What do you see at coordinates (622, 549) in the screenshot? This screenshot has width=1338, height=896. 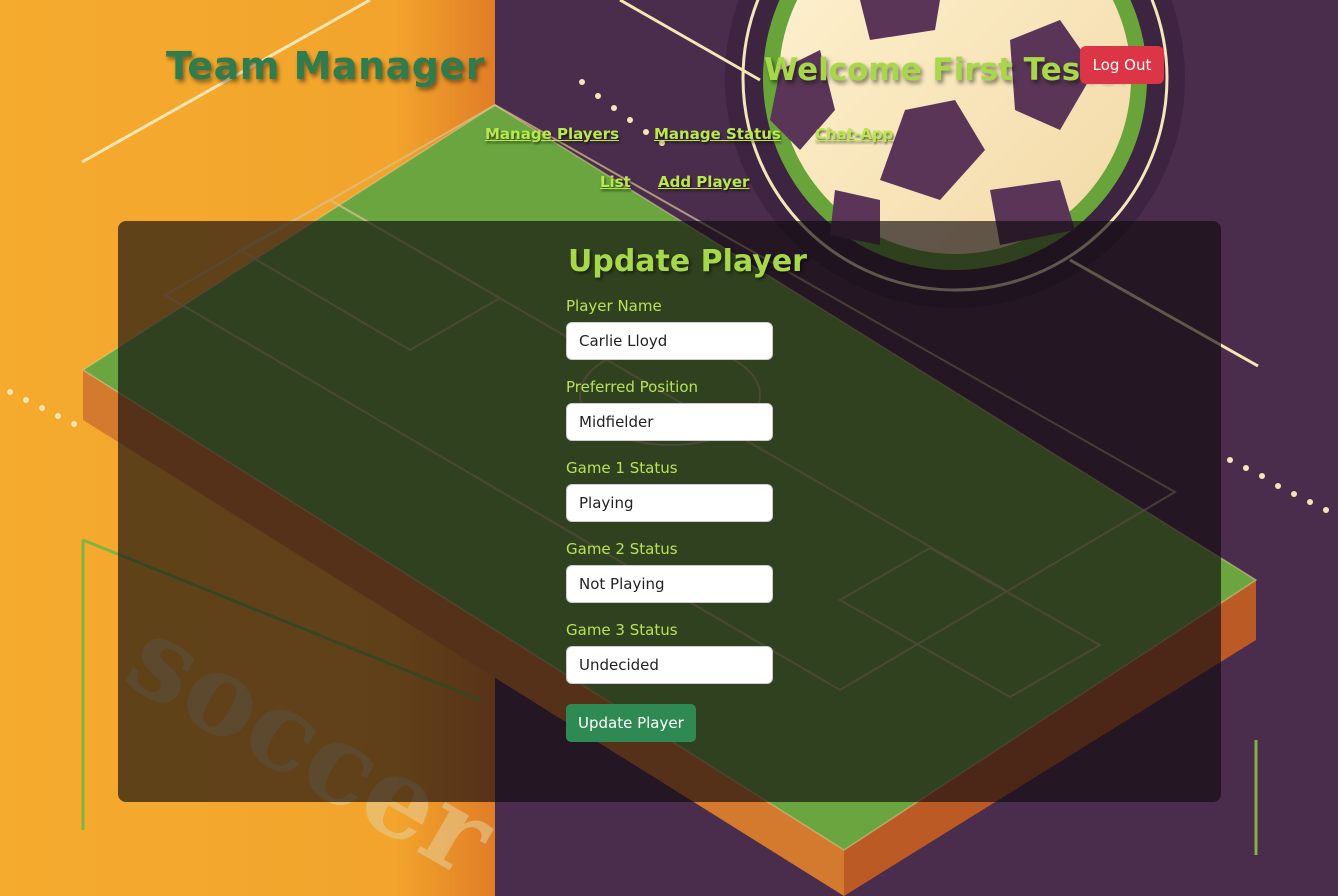 I see `game-2-status-label: Game 2 Status` at bounding box center [622, 549].